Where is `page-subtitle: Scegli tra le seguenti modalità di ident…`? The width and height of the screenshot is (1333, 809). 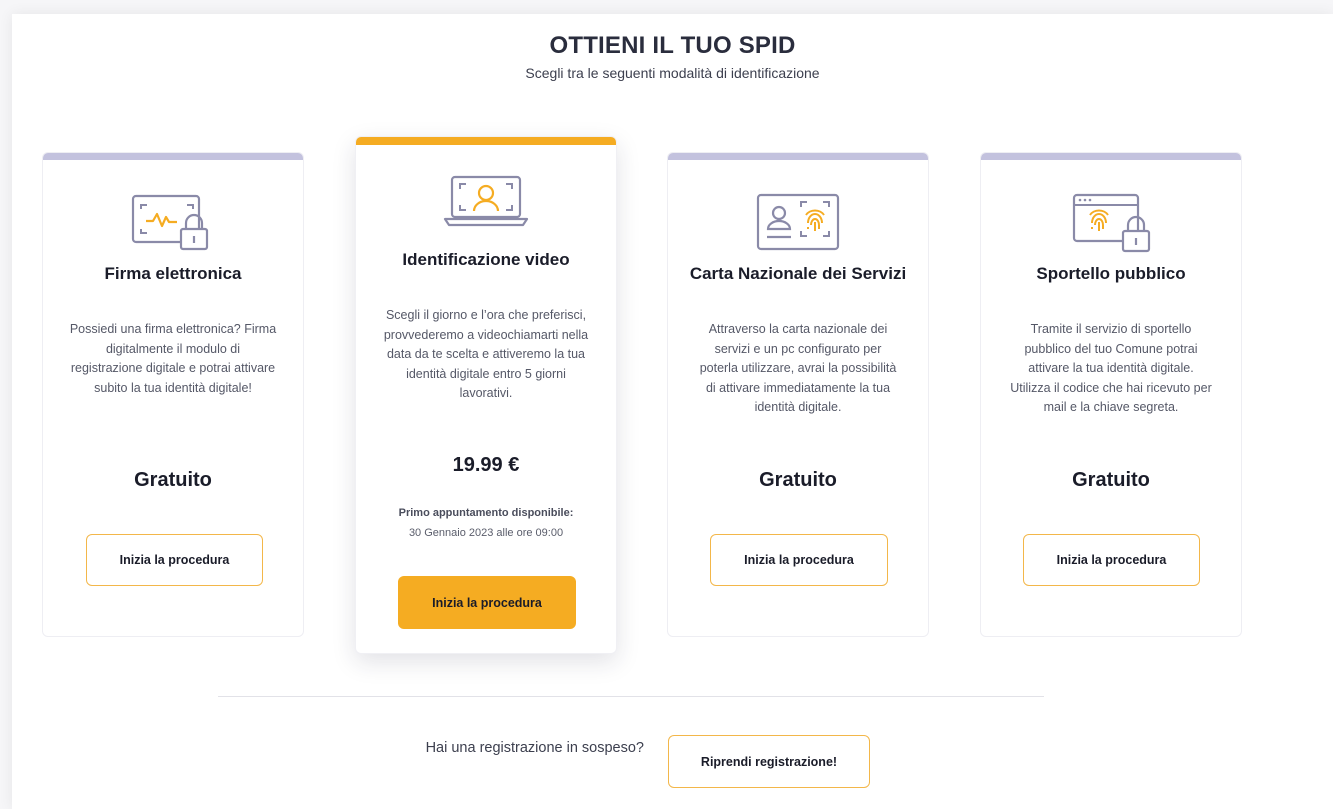 page-subtitle: Scegli tra le seguenti modalità di ident… is located at coordinates (672, 73).